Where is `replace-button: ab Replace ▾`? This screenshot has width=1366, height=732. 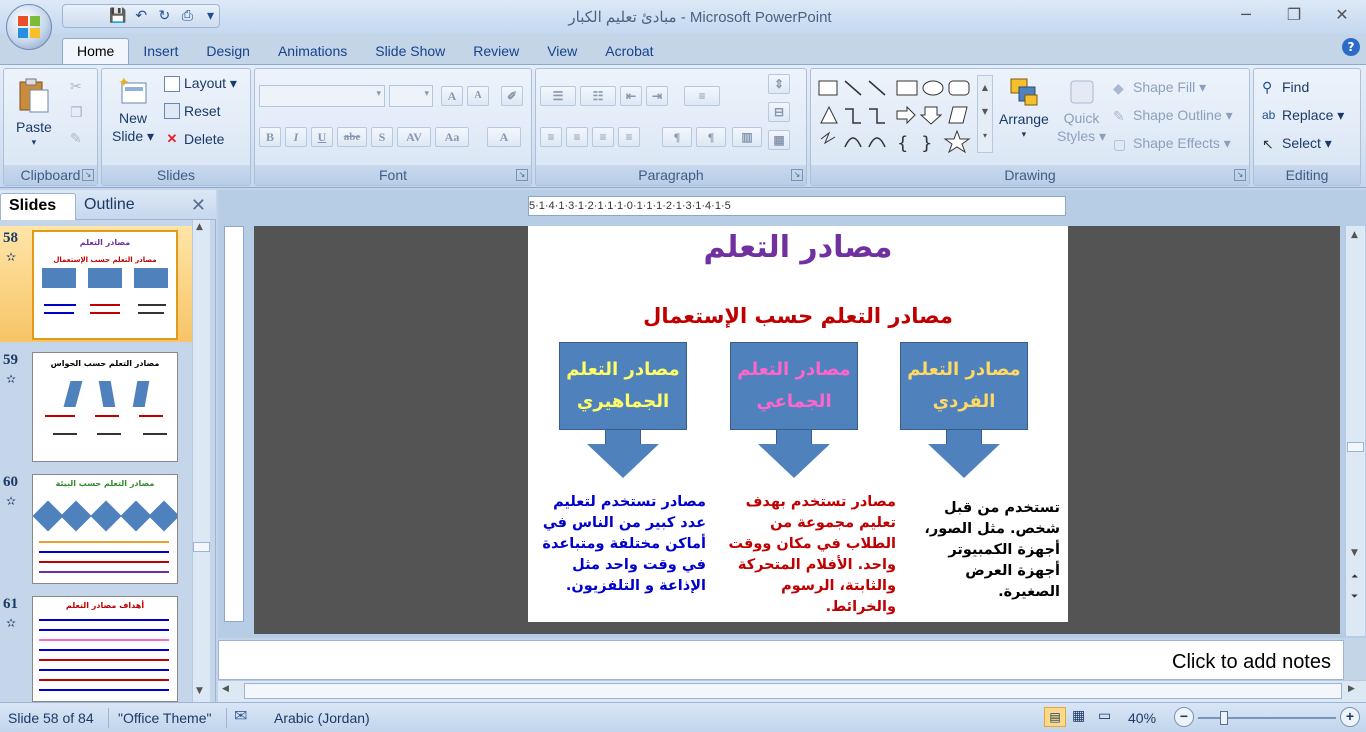 replace-button: ab Replace ▾ is located at coordinates (1303, 115).